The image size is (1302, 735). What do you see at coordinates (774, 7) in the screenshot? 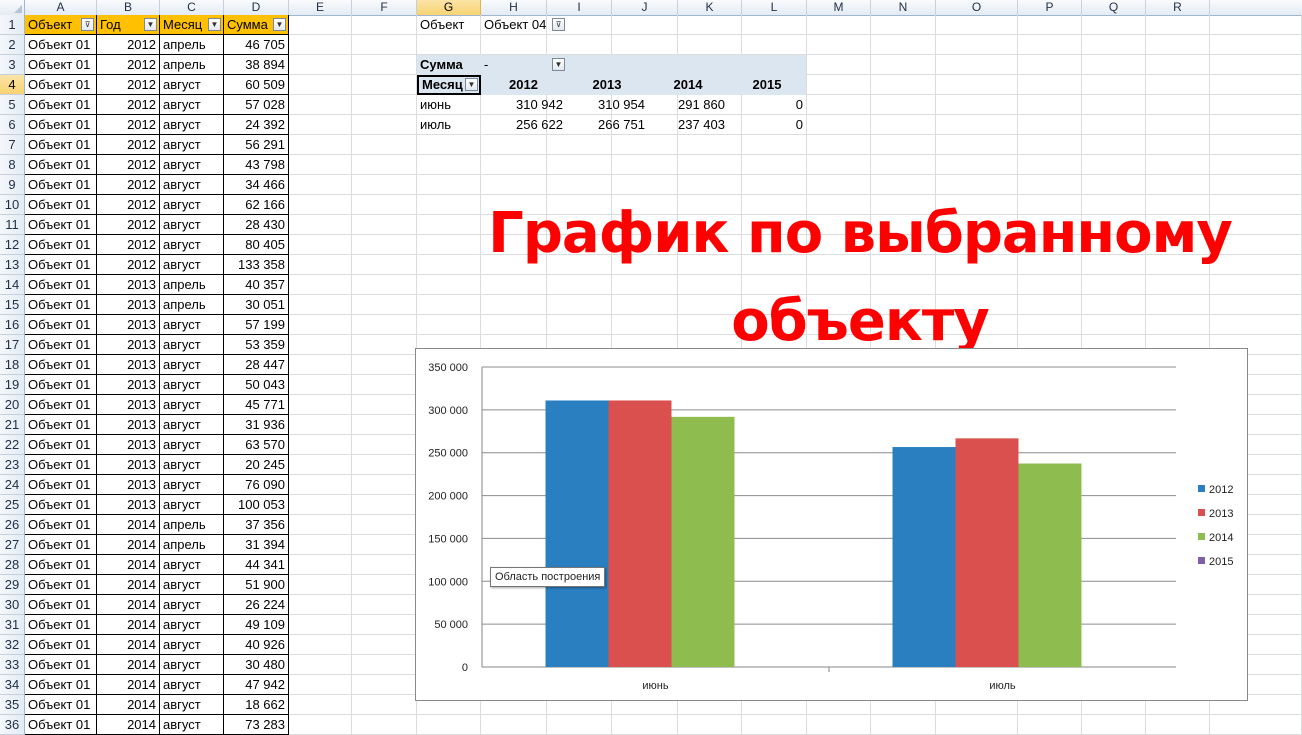
I see `column-header-l: L` at bounding box center [774, 7].